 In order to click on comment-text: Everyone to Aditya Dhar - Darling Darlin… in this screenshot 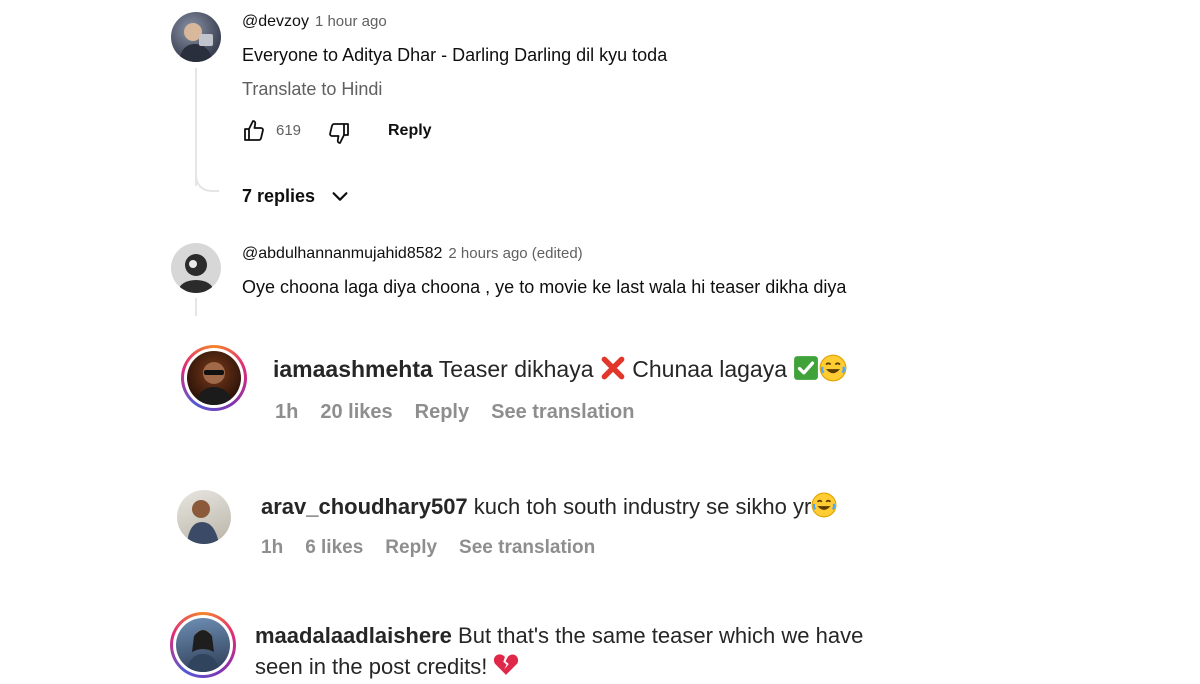, I will do `click(455, 55)`.